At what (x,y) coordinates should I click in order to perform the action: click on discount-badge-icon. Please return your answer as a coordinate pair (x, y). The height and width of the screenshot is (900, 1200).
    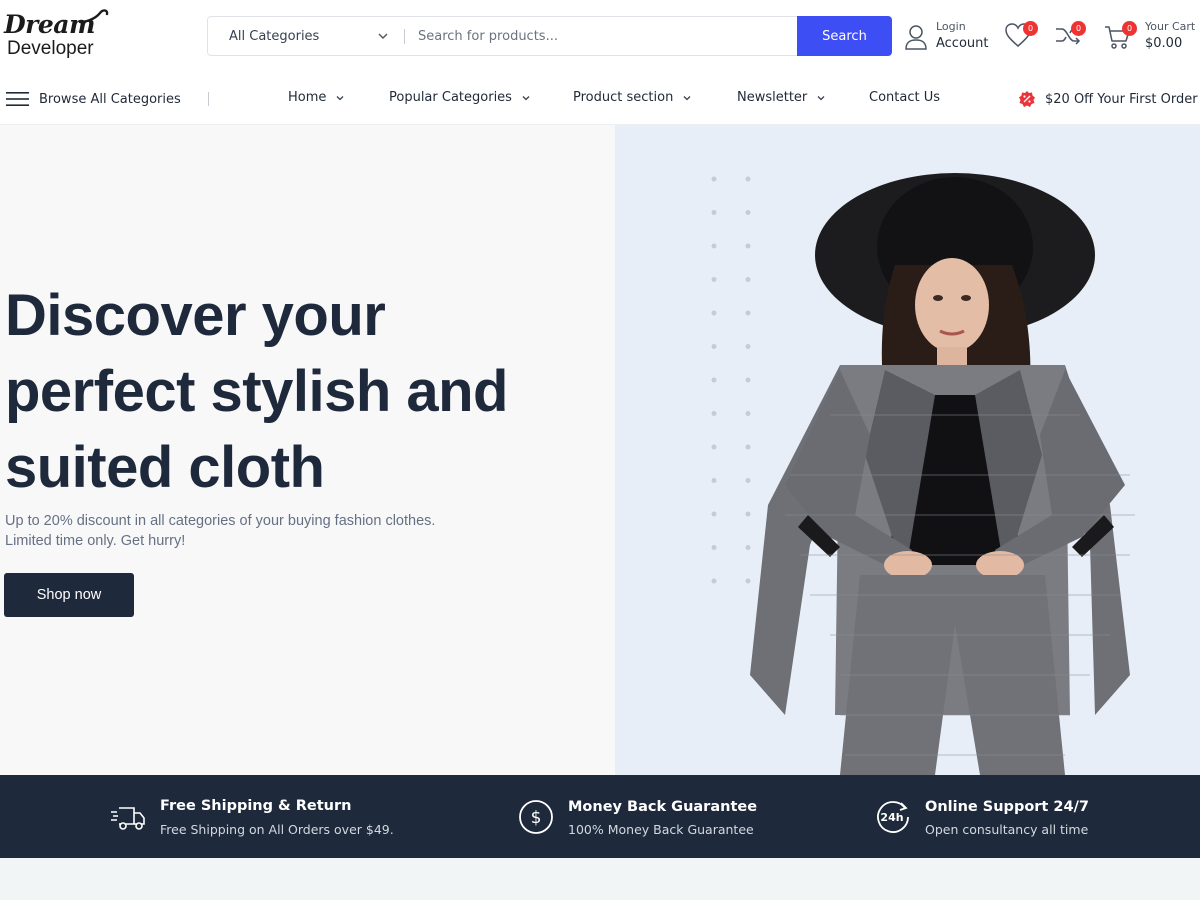
    Looking at the image, I should click on (1027, 99).